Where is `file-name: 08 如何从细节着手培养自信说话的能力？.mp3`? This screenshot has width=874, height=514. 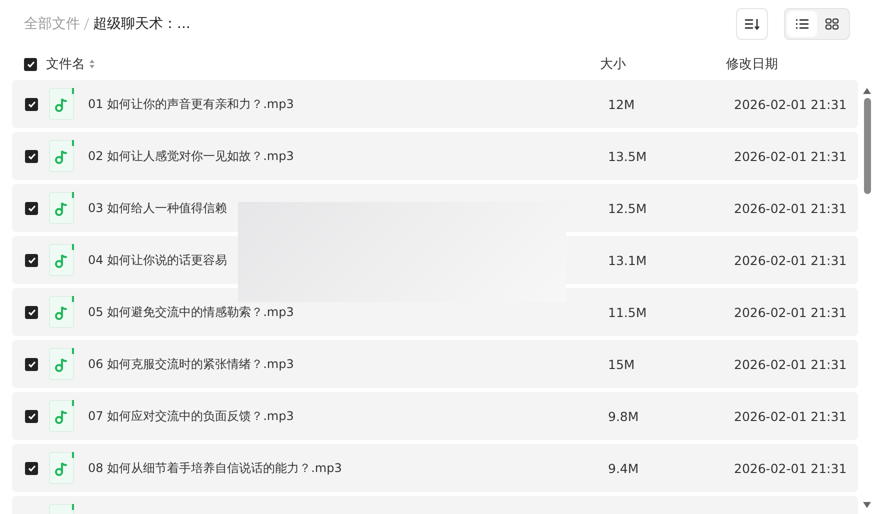
file-name: 08 如何从细节着手培养自信说话的能力？.mp3 is located at coordinates (215, 468).